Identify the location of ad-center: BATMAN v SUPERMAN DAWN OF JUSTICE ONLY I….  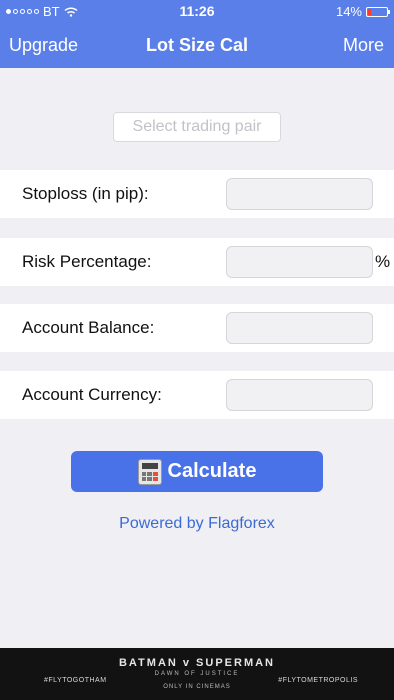
(197, 673).